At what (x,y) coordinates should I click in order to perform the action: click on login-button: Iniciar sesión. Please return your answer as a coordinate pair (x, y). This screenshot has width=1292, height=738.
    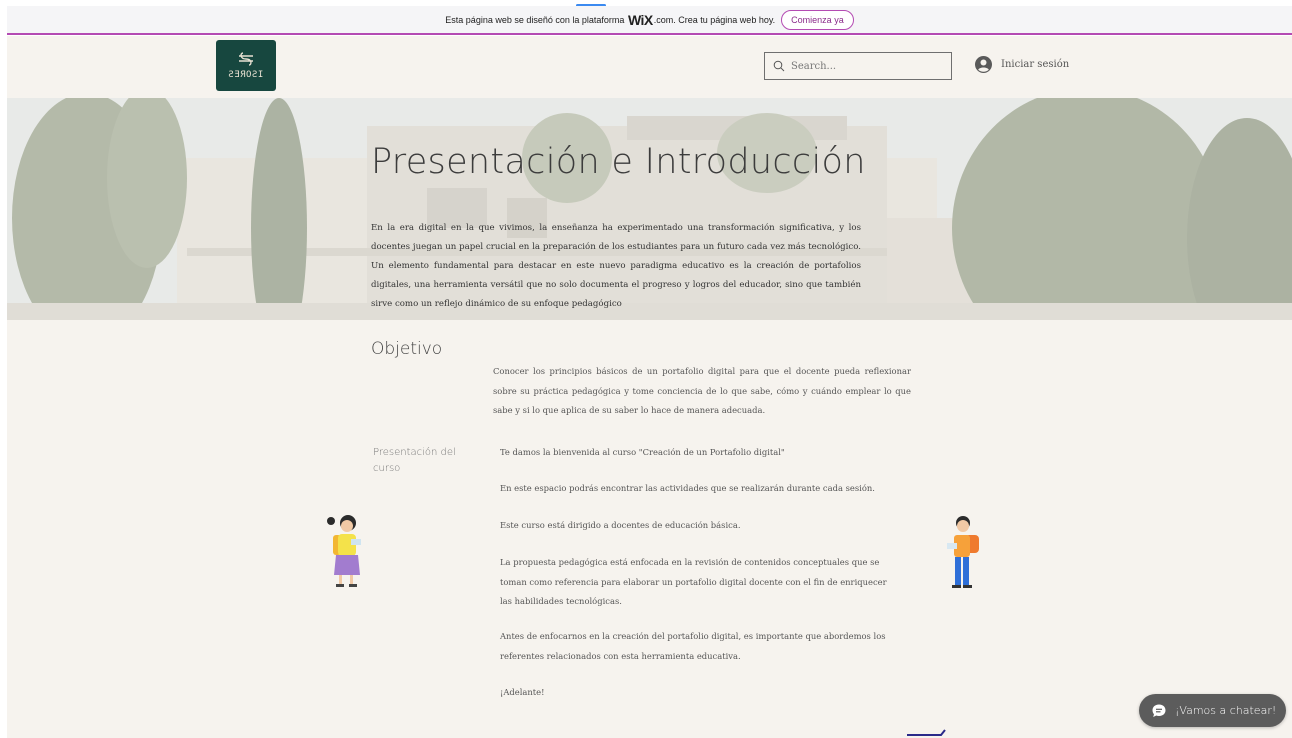
    Looking at the image, I should click on (1022, 64).